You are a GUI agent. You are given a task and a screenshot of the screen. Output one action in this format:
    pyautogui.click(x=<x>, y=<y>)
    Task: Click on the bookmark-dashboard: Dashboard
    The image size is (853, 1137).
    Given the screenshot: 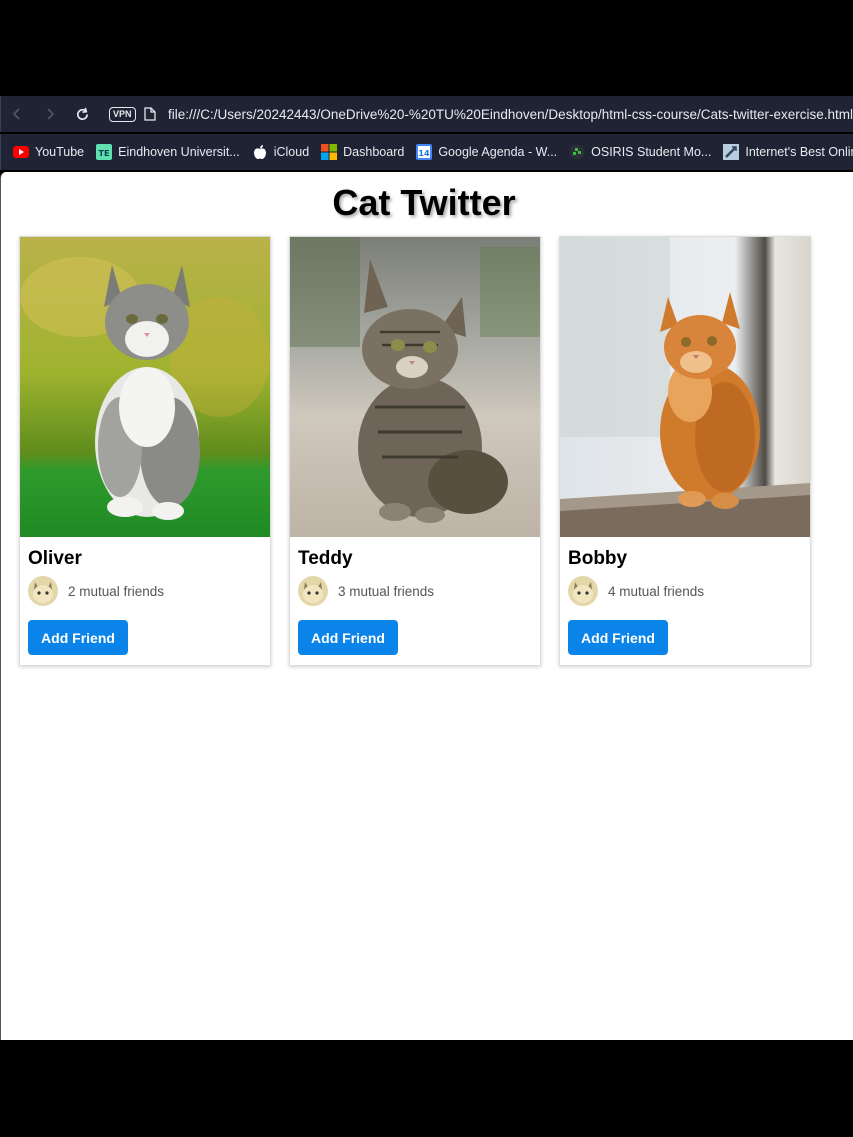 What is the action you would take?
    pyautogui.click(x=362, y=152)
    